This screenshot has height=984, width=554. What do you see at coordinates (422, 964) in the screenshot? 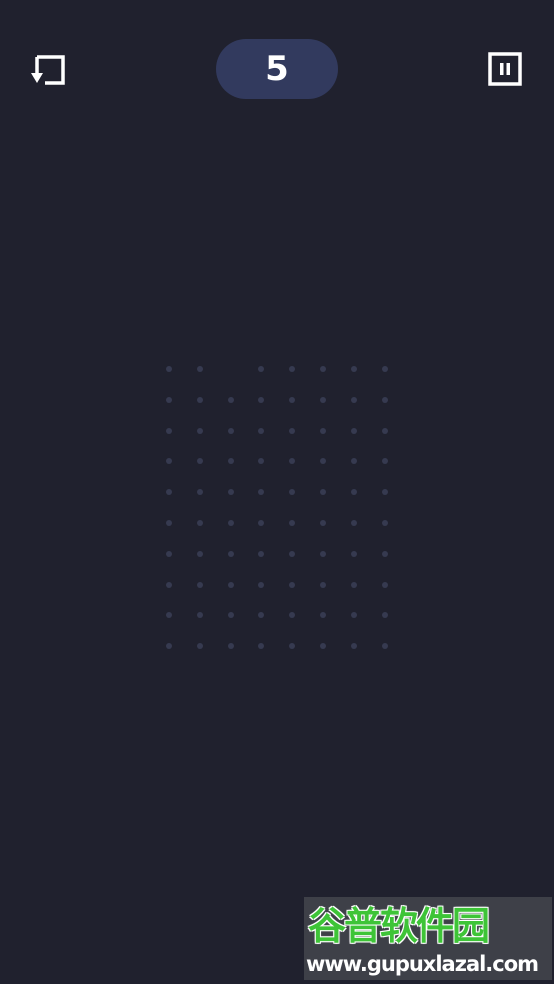
I see `watermark-url: www.gupuxlazal.com` at bounding box center [422, 964].